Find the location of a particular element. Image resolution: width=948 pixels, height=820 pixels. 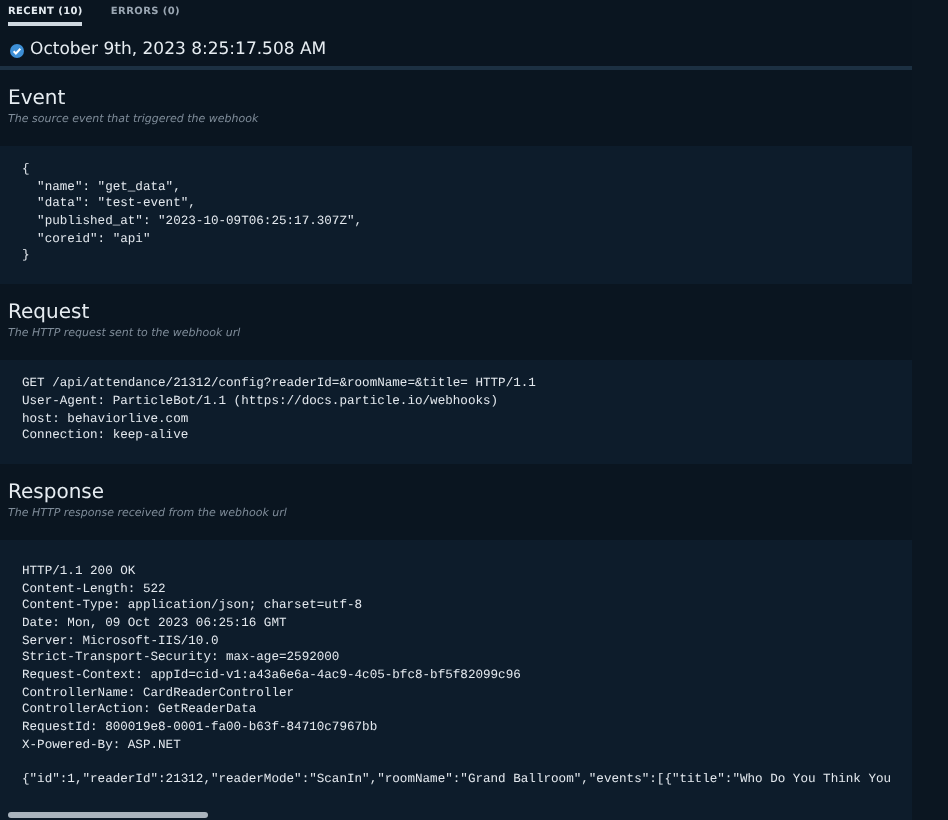

section-heading: Request is located at coordinates (49, 313).